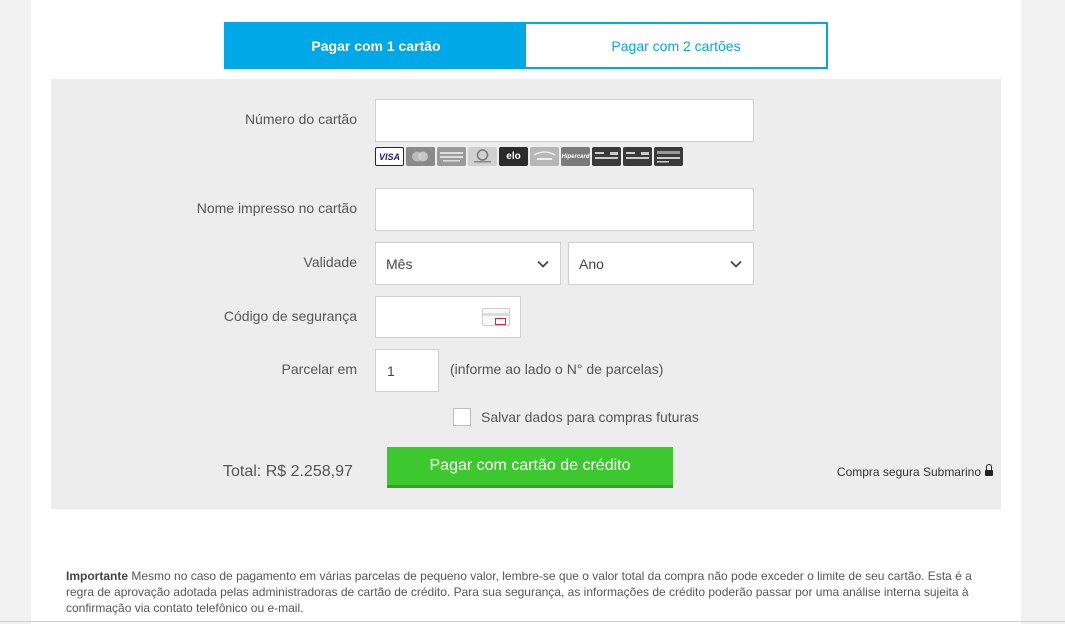  I want to click on card-name-label: Nome impresso no cartão, so click(276, 208).